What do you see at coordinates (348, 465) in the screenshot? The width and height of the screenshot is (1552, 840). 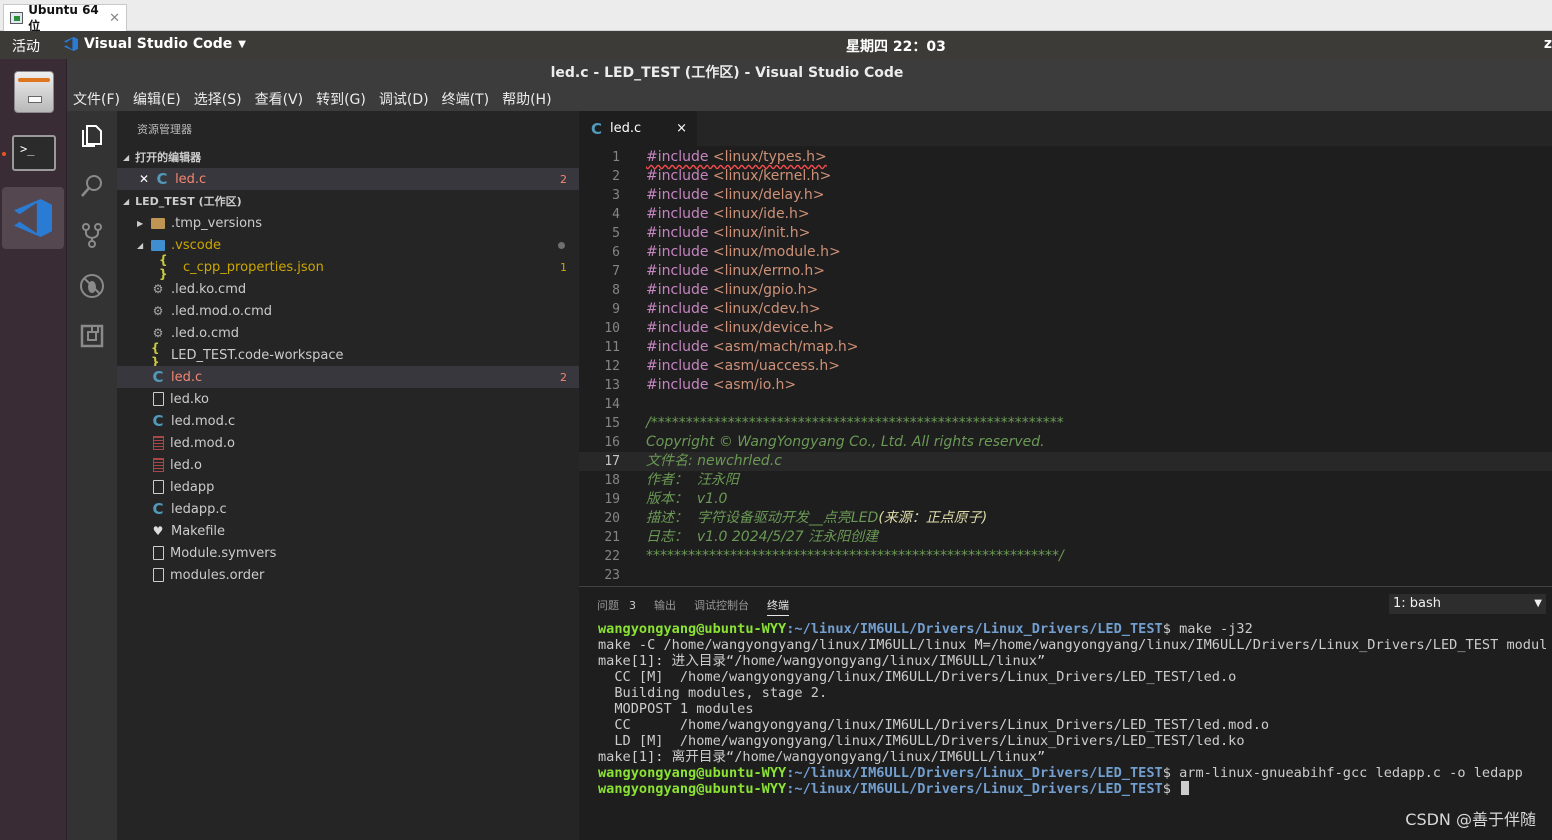 I see `tree-file: led.o` at bounding box center [348, 465].